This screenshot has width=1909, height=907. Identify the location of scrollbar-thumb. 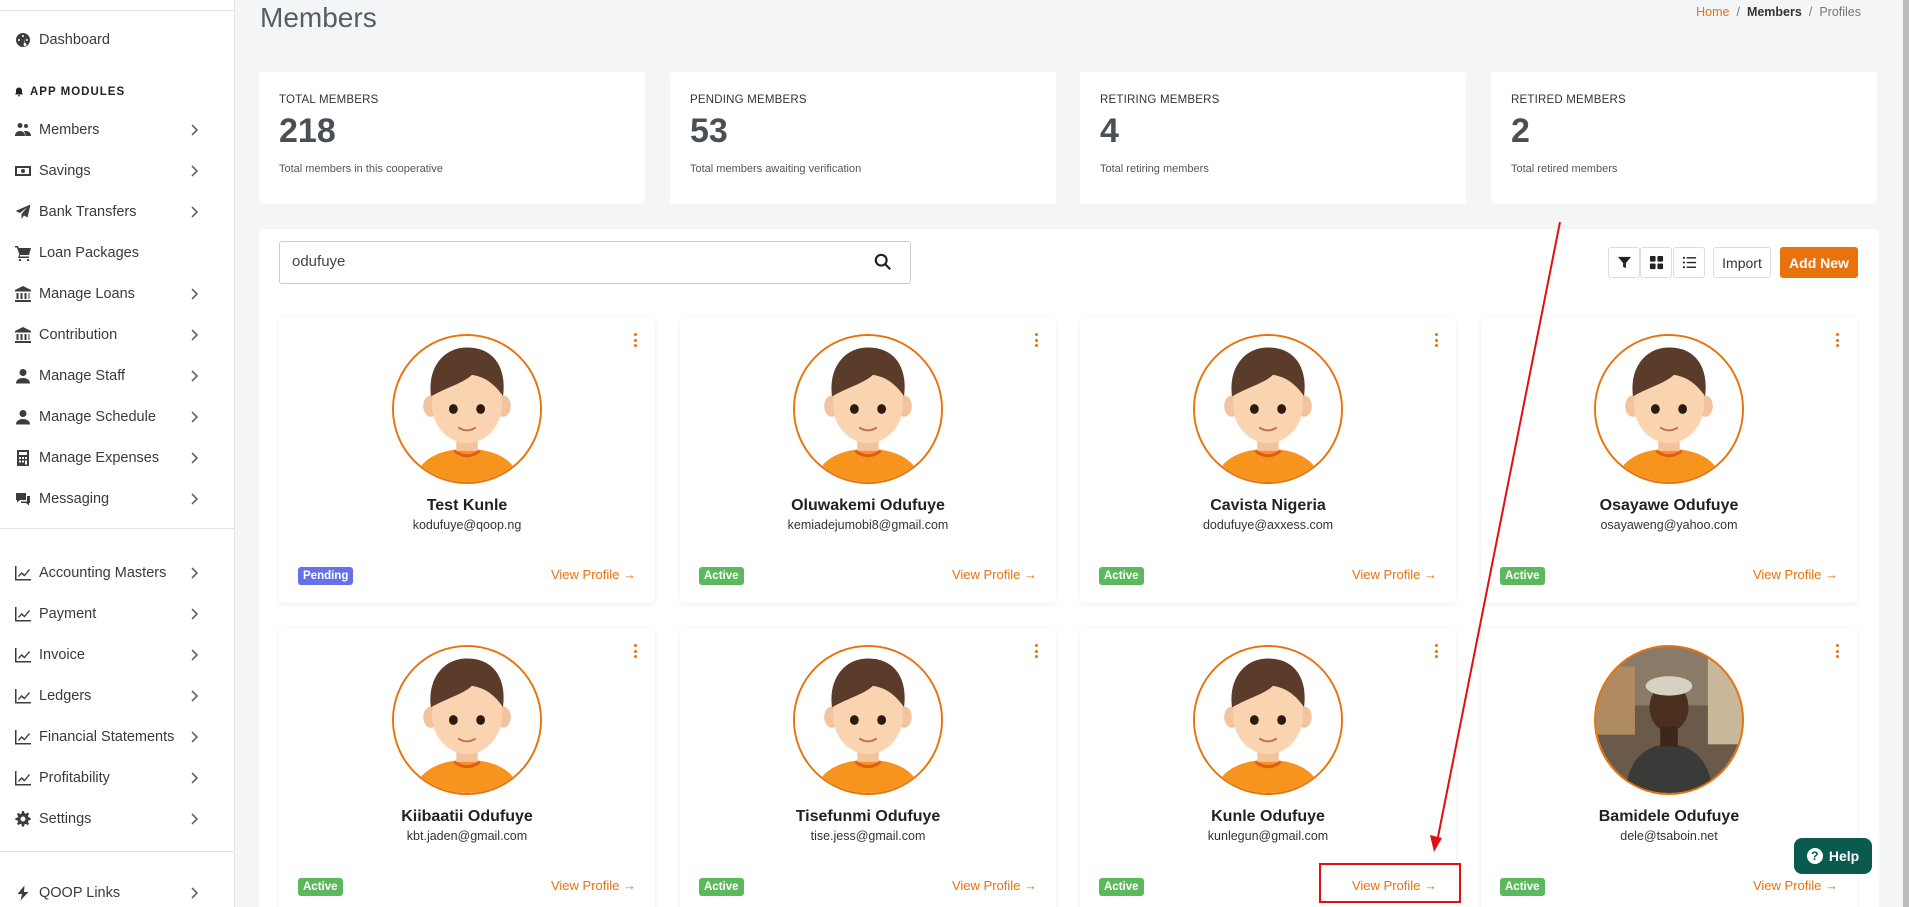
(1906, 453).